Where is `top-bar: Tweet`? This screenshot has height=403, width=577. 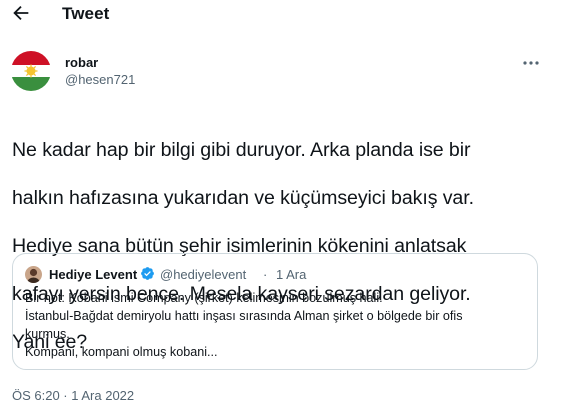
top-bar: Tweet is located at coordinates (288, 15).